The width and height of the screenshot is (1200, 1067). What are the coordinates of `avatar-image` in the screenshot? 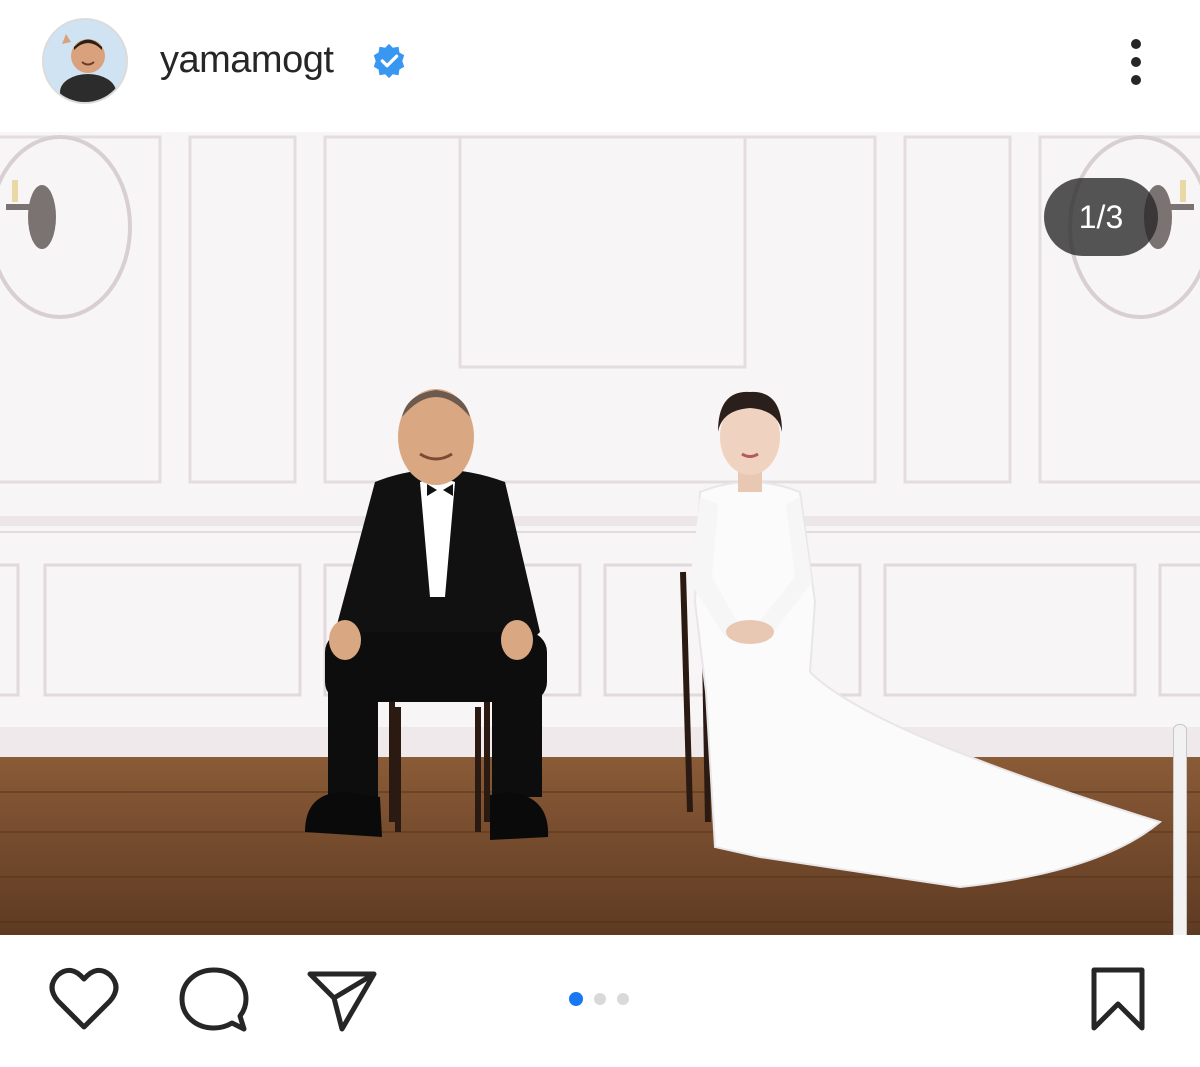 It's located at (85, 61).